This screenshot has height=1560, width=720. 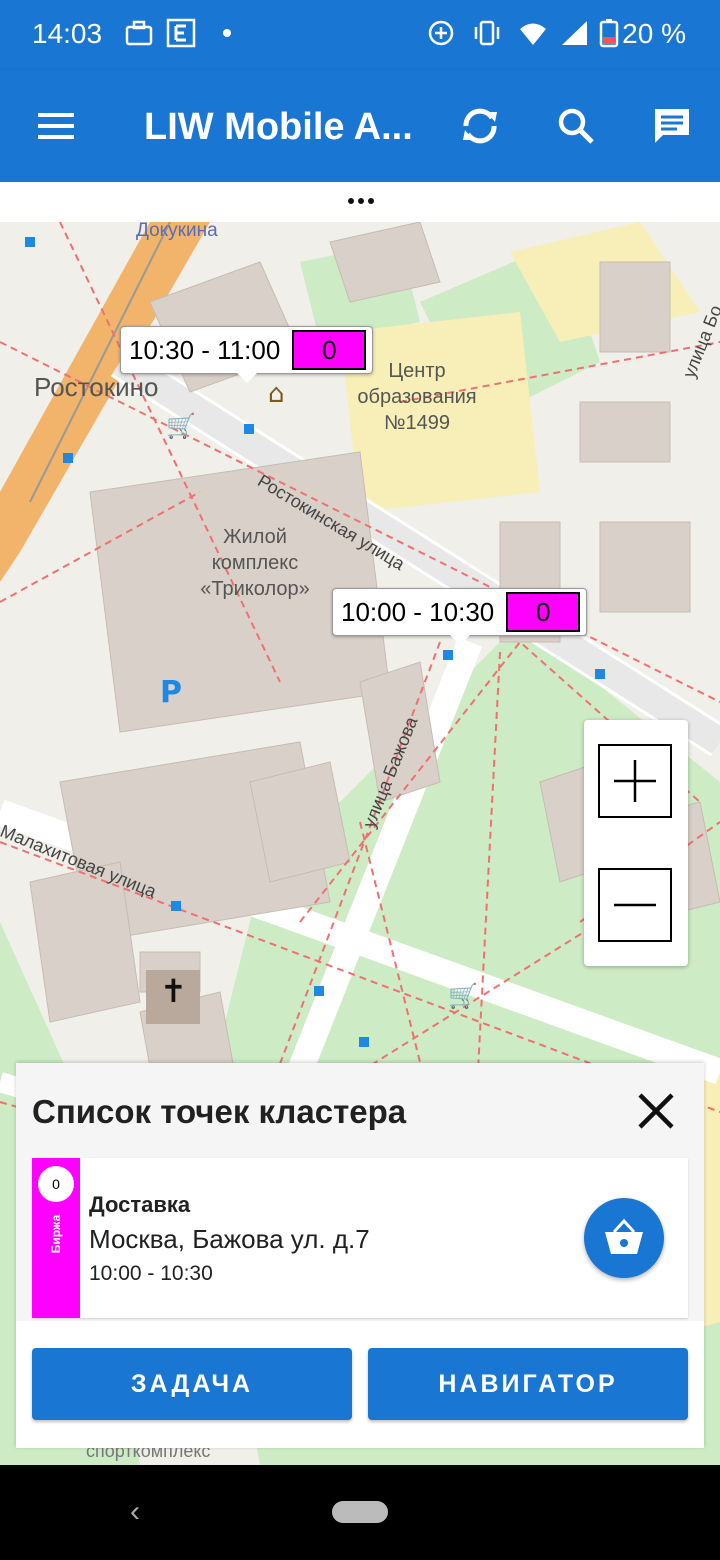 What do you see at coordinates (219, 1111) in the screenshot?
I see `panel-title: Список точек кластера` at bounding box center [219, 1111].